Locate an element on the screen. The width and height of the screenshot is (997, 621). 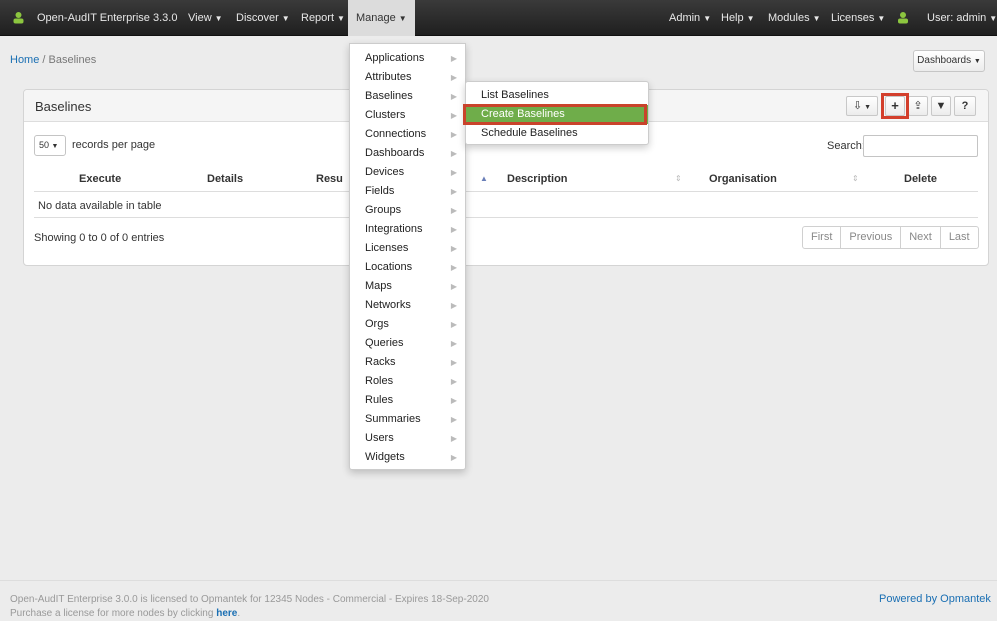
menu-item-label: Connections is located at coordinates (396, 134).